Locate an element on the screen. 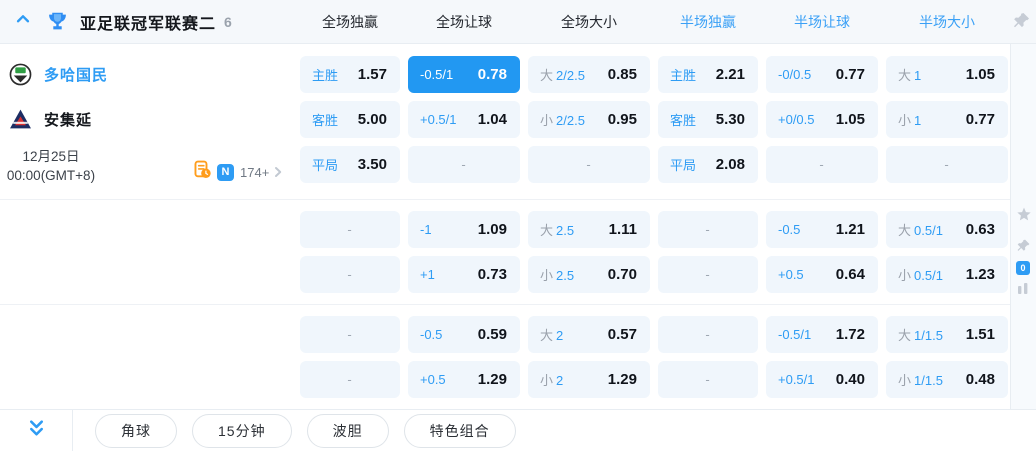 This screenshot has width=1036, height=451. odds-value: 0.40 is located at coordinates (850, 379).